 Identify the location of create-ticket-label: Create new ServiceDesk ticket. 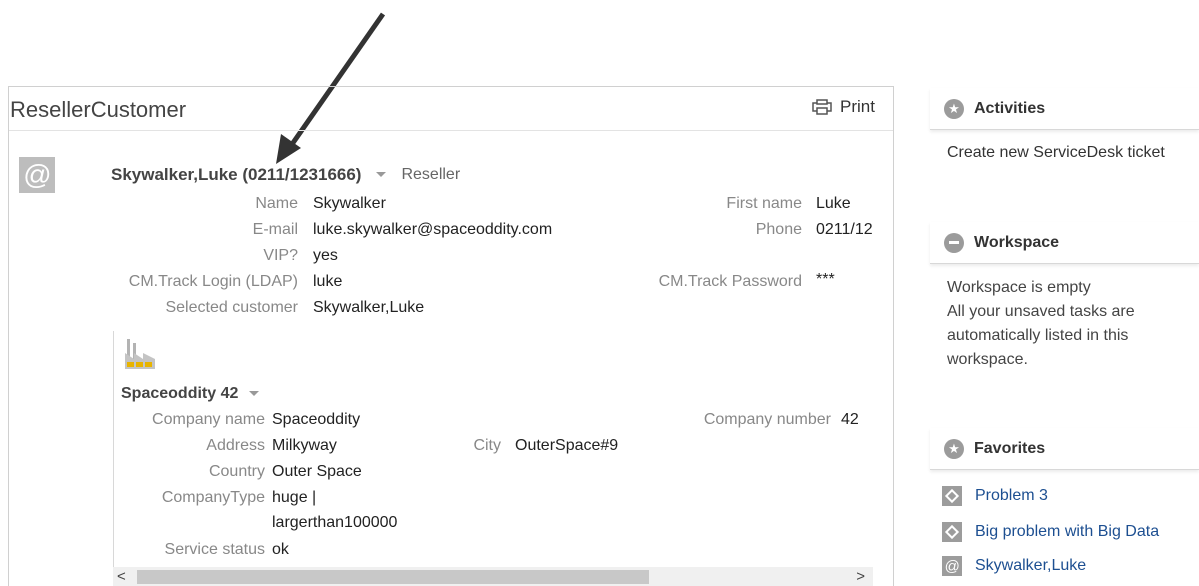
(1056, 152).